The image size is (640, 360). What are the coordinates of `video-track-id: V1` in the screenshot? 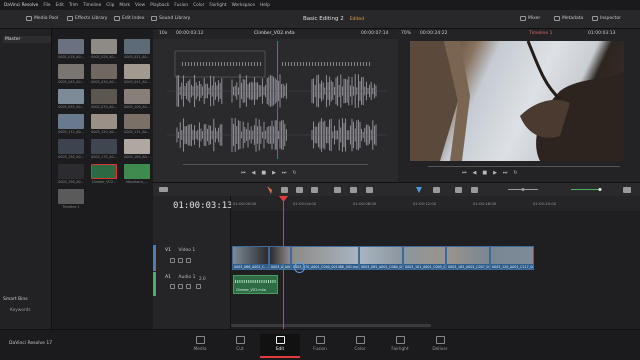 It's located at (168, 250).